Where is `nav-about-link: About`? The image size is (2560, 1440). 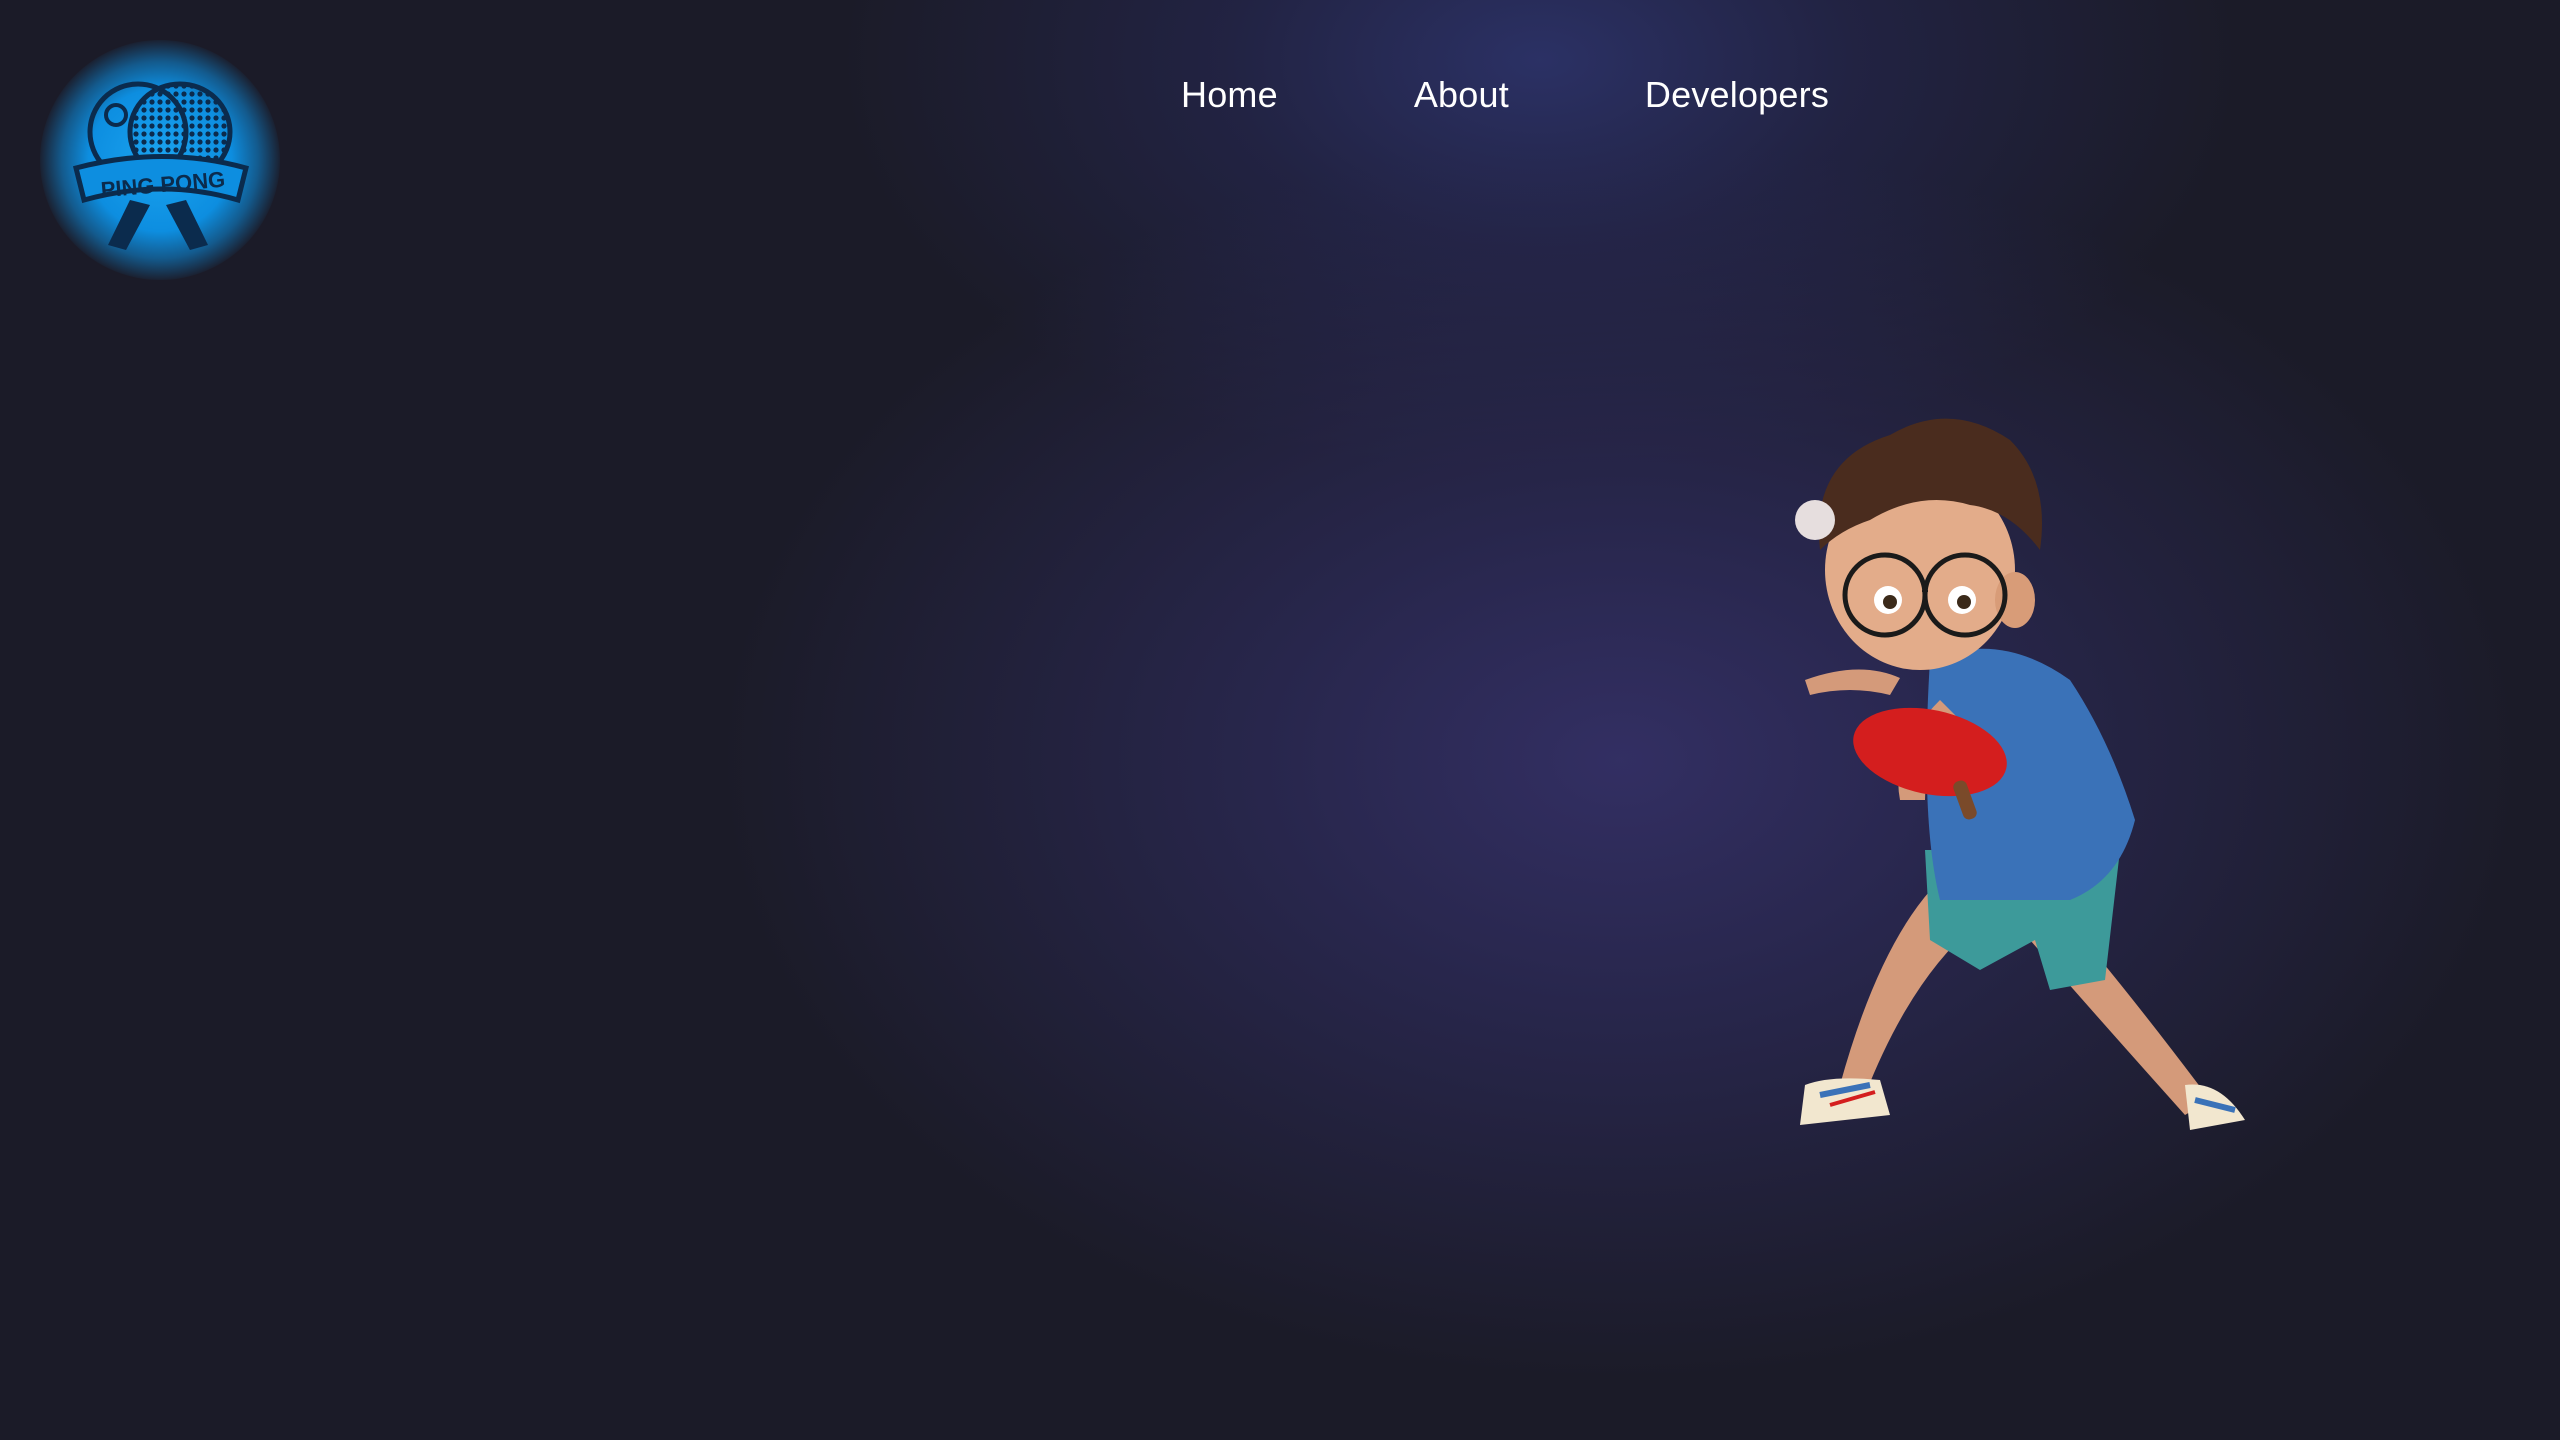 nav-about-link: About is located at coordinates (1461, 95).